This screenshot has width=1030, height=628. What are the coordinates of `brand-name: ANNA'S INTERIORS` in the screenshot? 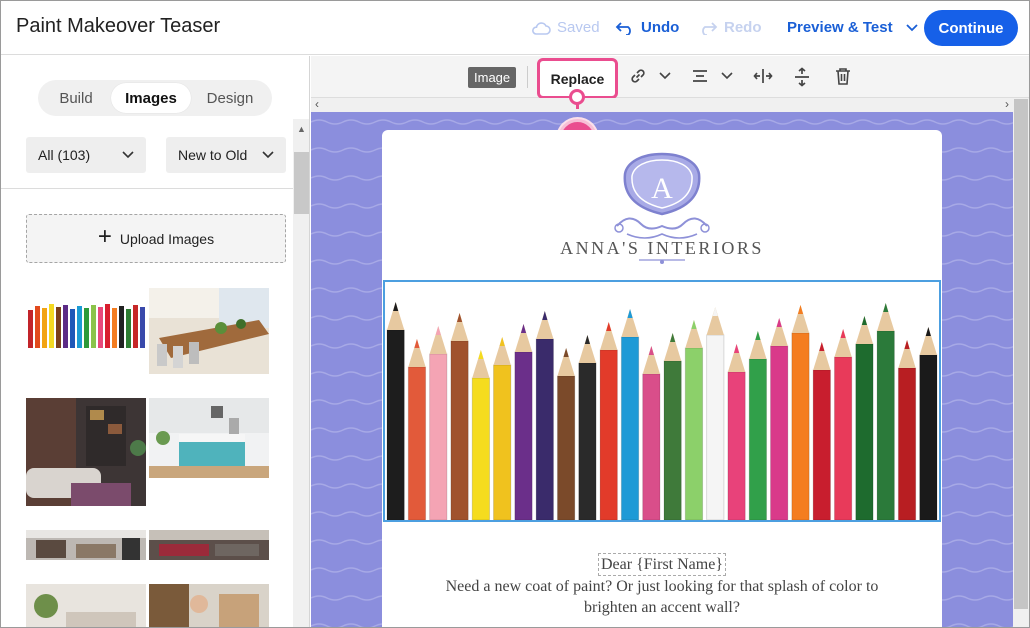 It's located at (662, 248).